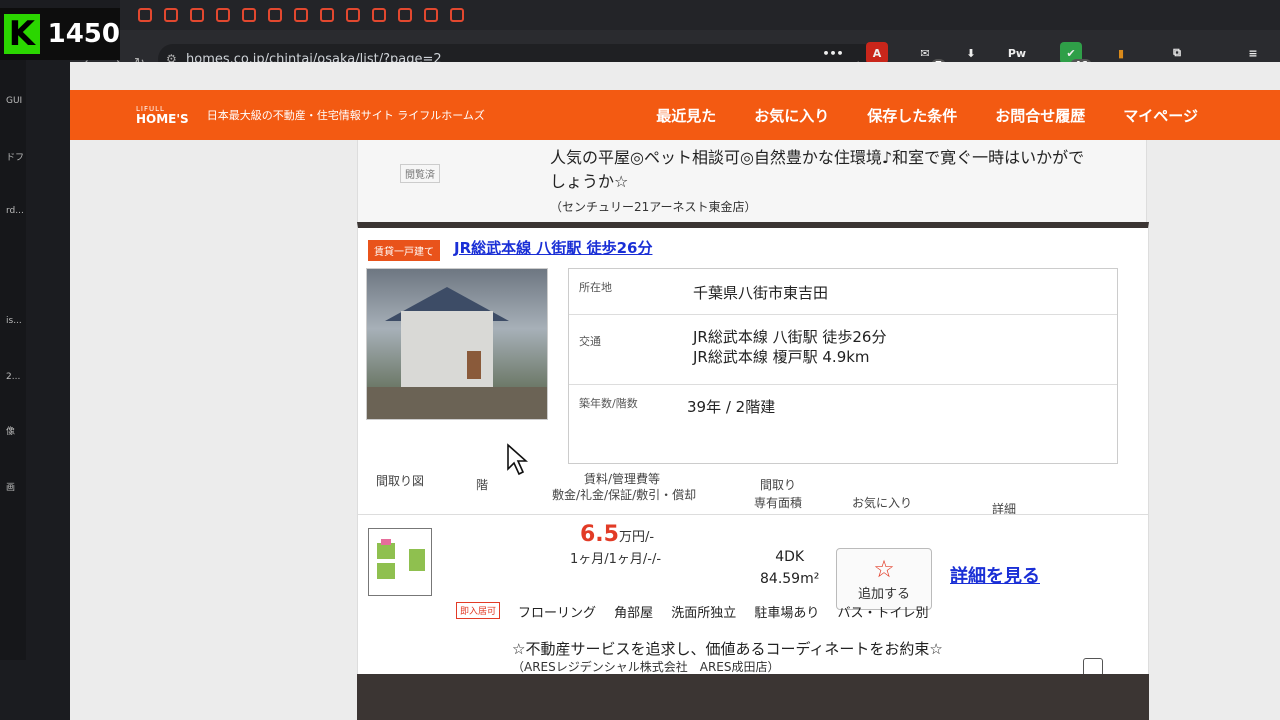 The image size is (1280, 720). I want to click on background-window-strip: GUI ドフ rd... is... 2... 像 画, so click(13, 360).